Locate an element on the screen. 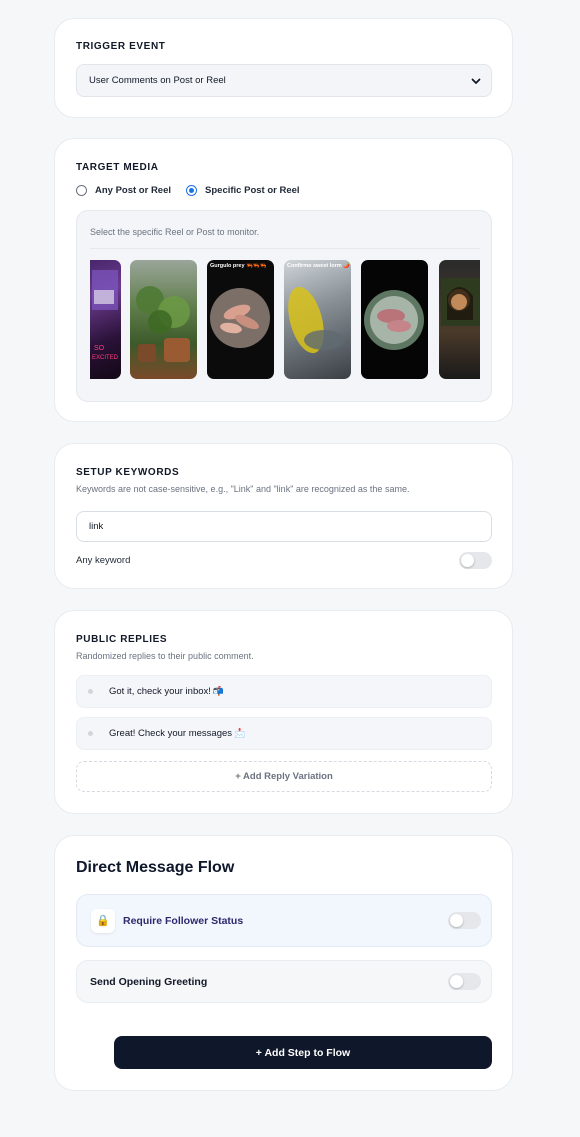 The image size is (580, 1137). radio-any-post-label: Any Post or Reel is located at coordinates (133, 190).